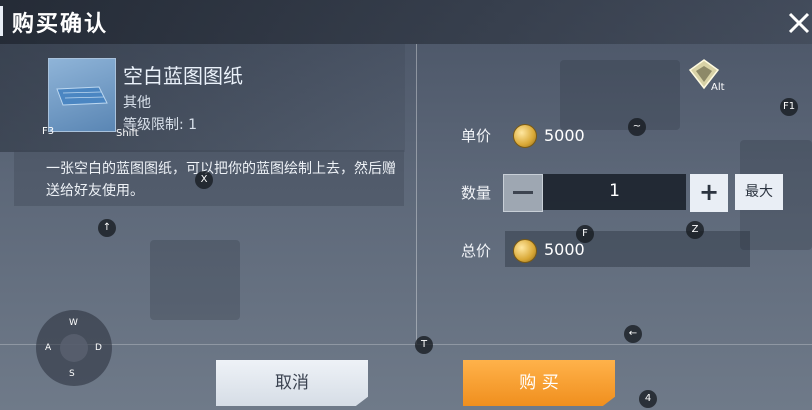 Image resolution: width=812 pixels, height=410 pixels. What do you see at coordinates (406, 344) in the screenshot?
I see `horizontal-divider` at bounding box center [406, 344].